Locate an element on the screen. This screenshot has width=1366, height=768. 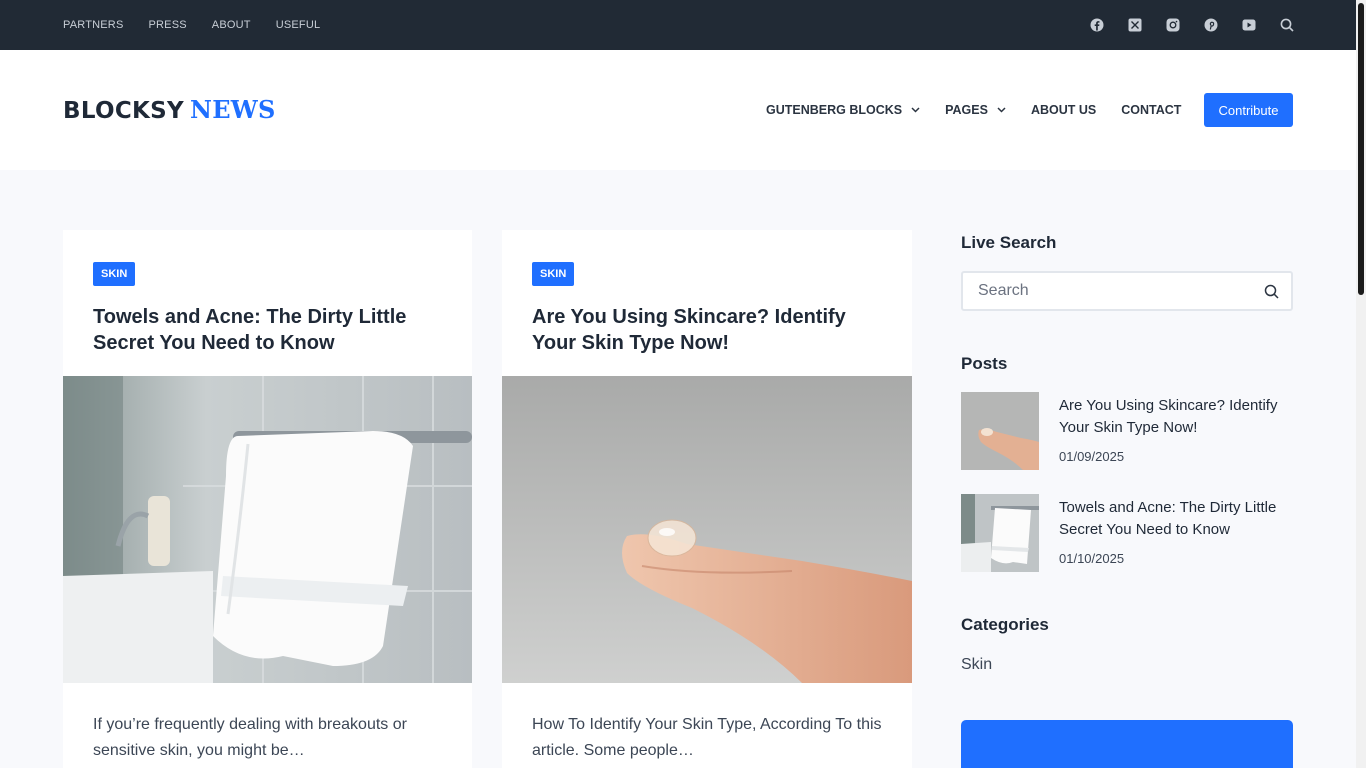
top-bar: PARTNERS PRESS ABOUT USEFUL is located at coordinates (678, 25).